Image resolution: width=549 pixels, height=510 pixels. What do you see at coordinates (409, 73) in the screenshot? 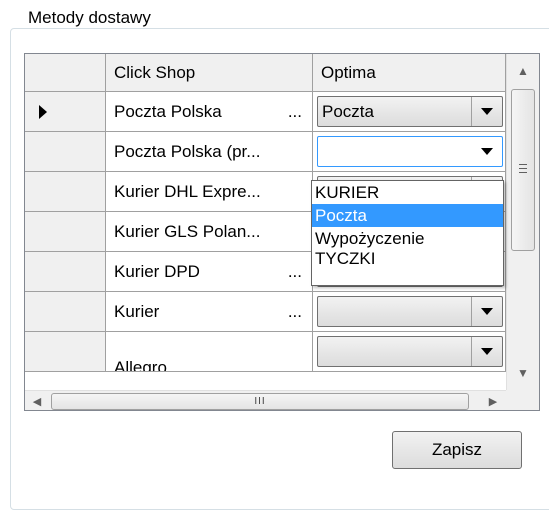
I see `column-header-optima: Optima` at bounding box center [409, 73].